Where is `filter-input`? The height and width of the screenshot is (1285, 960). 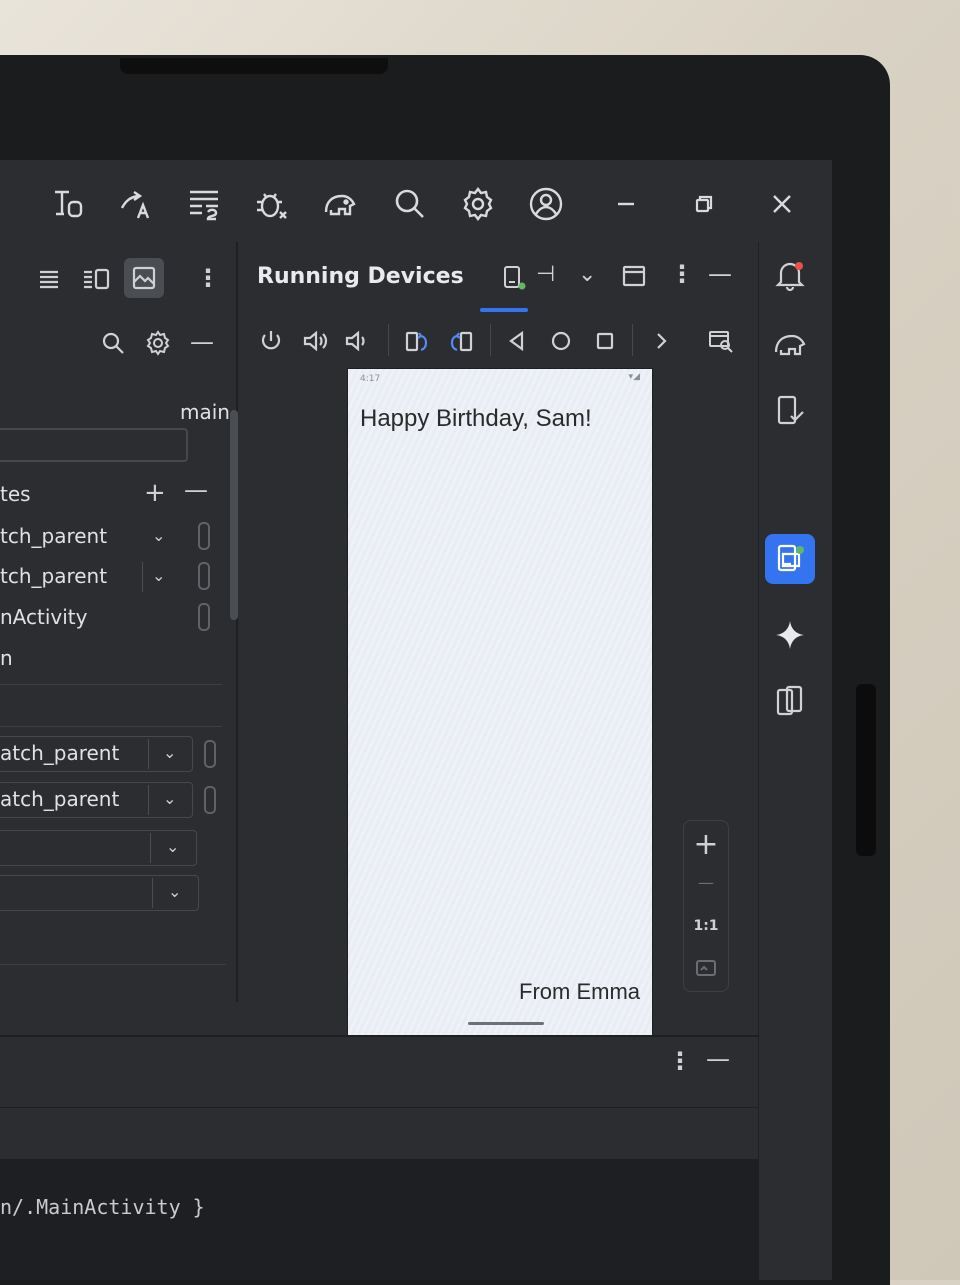 filter-input is located at coordinates (94, 445).